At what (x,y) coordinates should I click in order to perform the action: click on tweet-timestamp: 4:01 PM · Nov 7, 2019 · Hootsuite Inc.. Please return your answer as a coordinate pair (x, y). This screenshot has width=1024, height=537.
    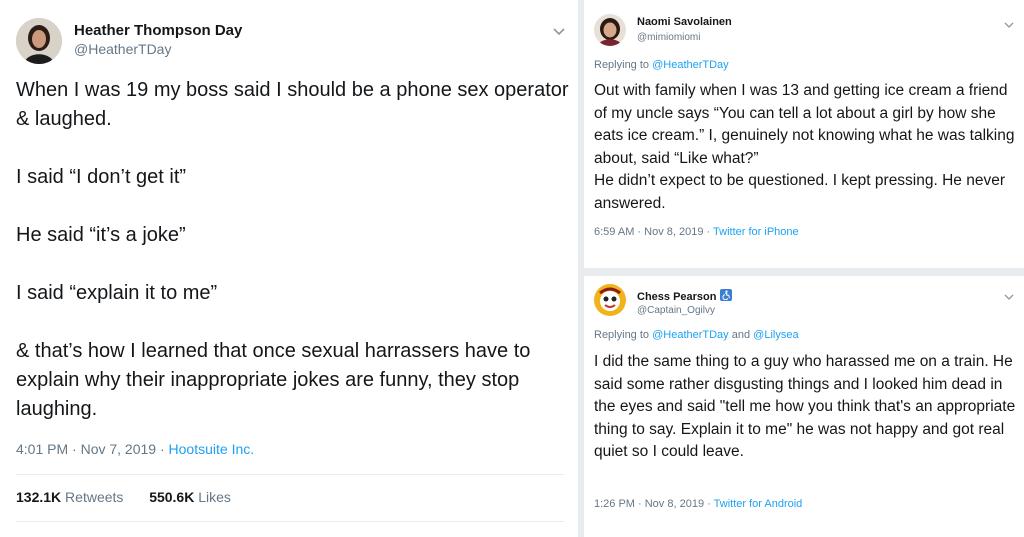
    Looking at the image, I should click on (135, 449).